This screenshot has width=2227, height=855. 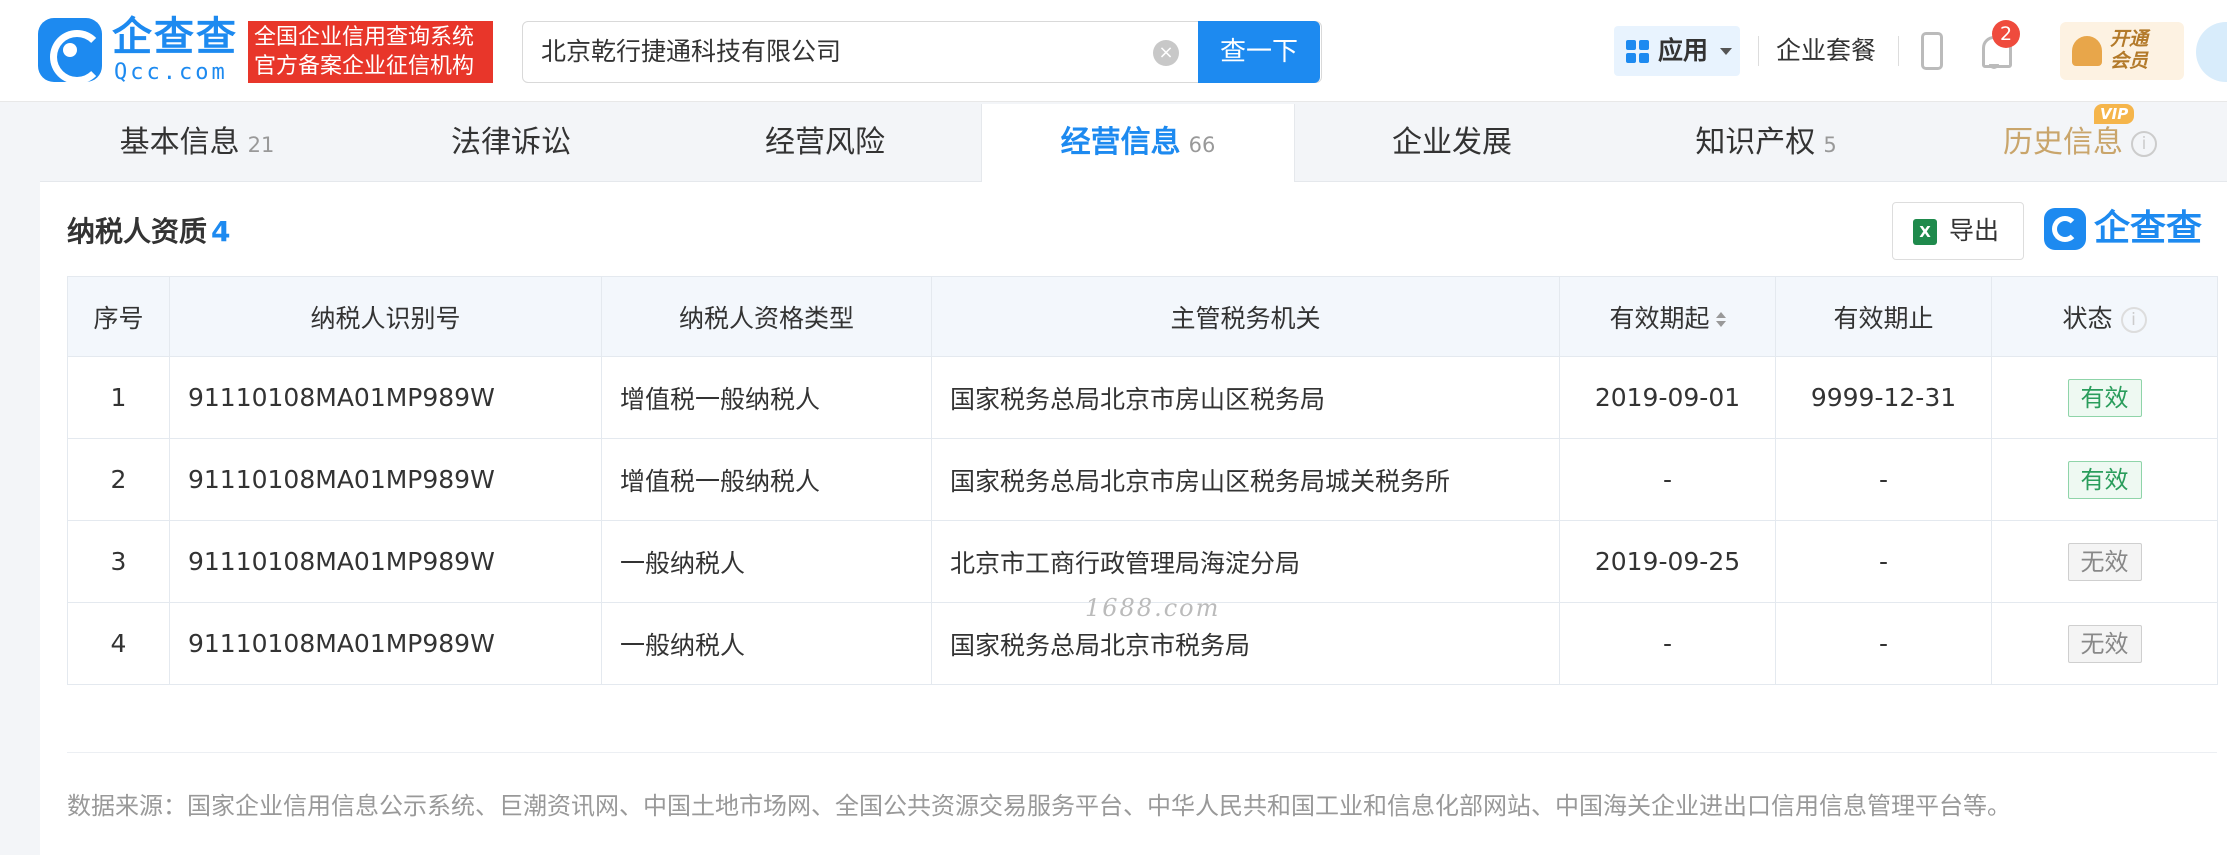 I want to click on tab-count: 21, so click(x=261, y=145).